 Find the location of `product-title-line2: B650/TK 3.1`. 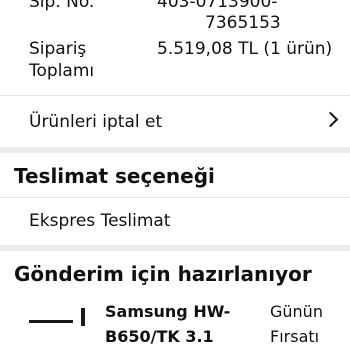

product-title-line2: B650/TK 3.1 is located at coordinates (159, 336).